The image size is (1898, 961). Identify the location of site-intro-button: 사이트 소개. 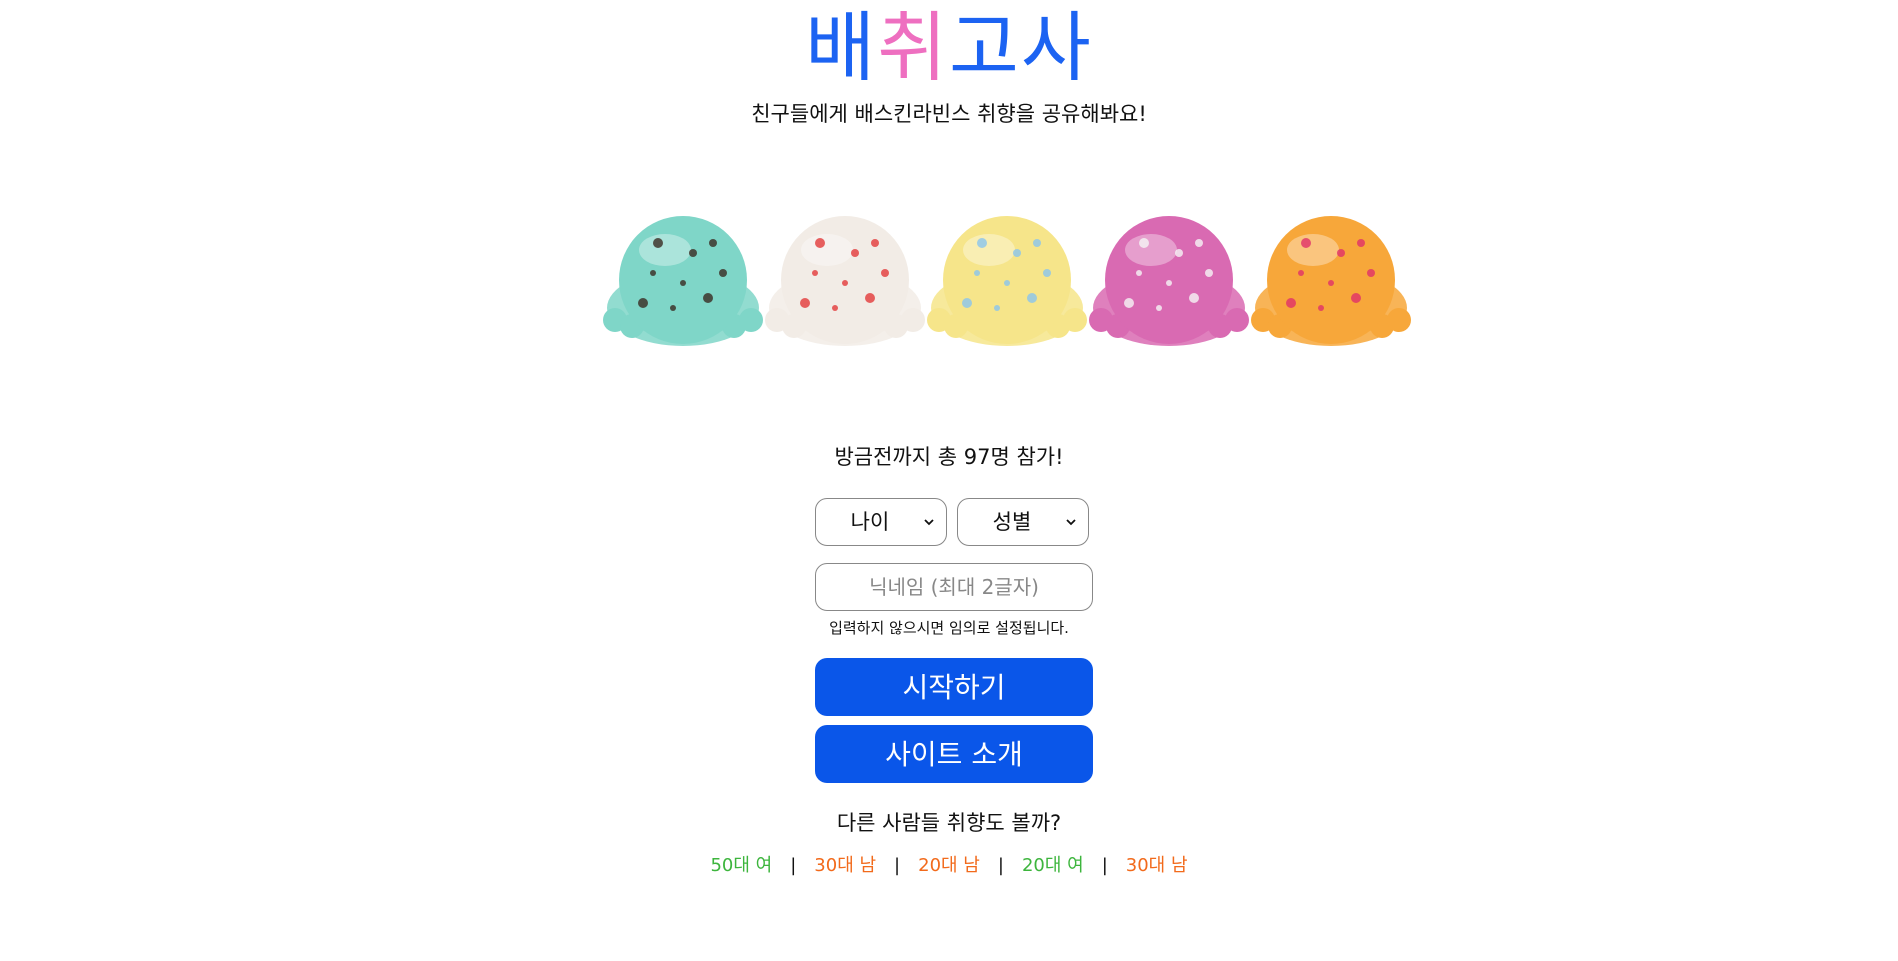
(954, 754).